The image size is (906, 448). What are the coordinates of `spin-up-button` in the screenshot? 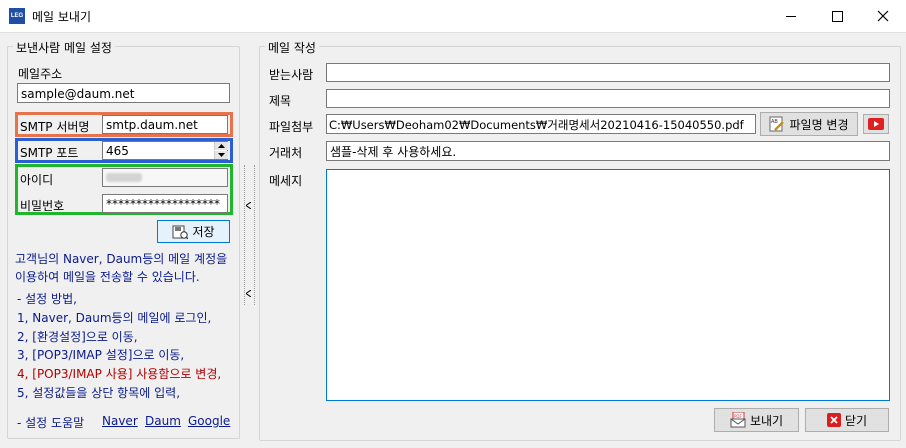 It's located at (221, 146).